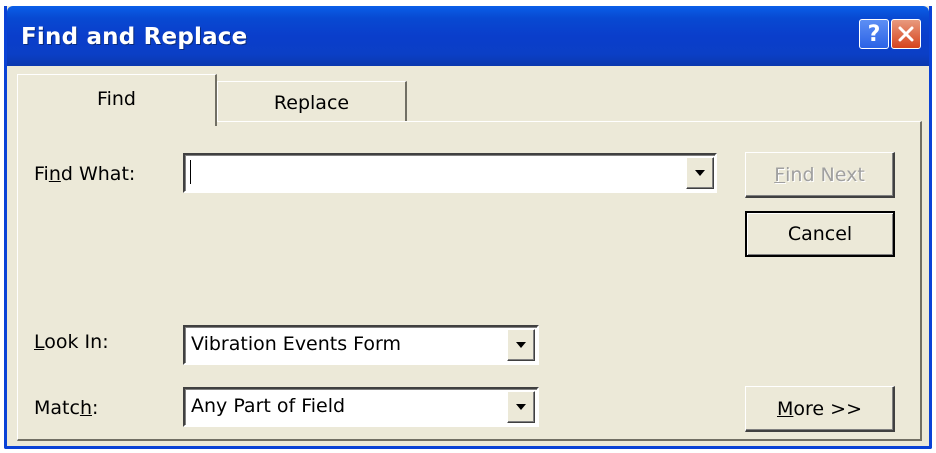  I want to click on find-what-dropdown-button, so click(700, 173).